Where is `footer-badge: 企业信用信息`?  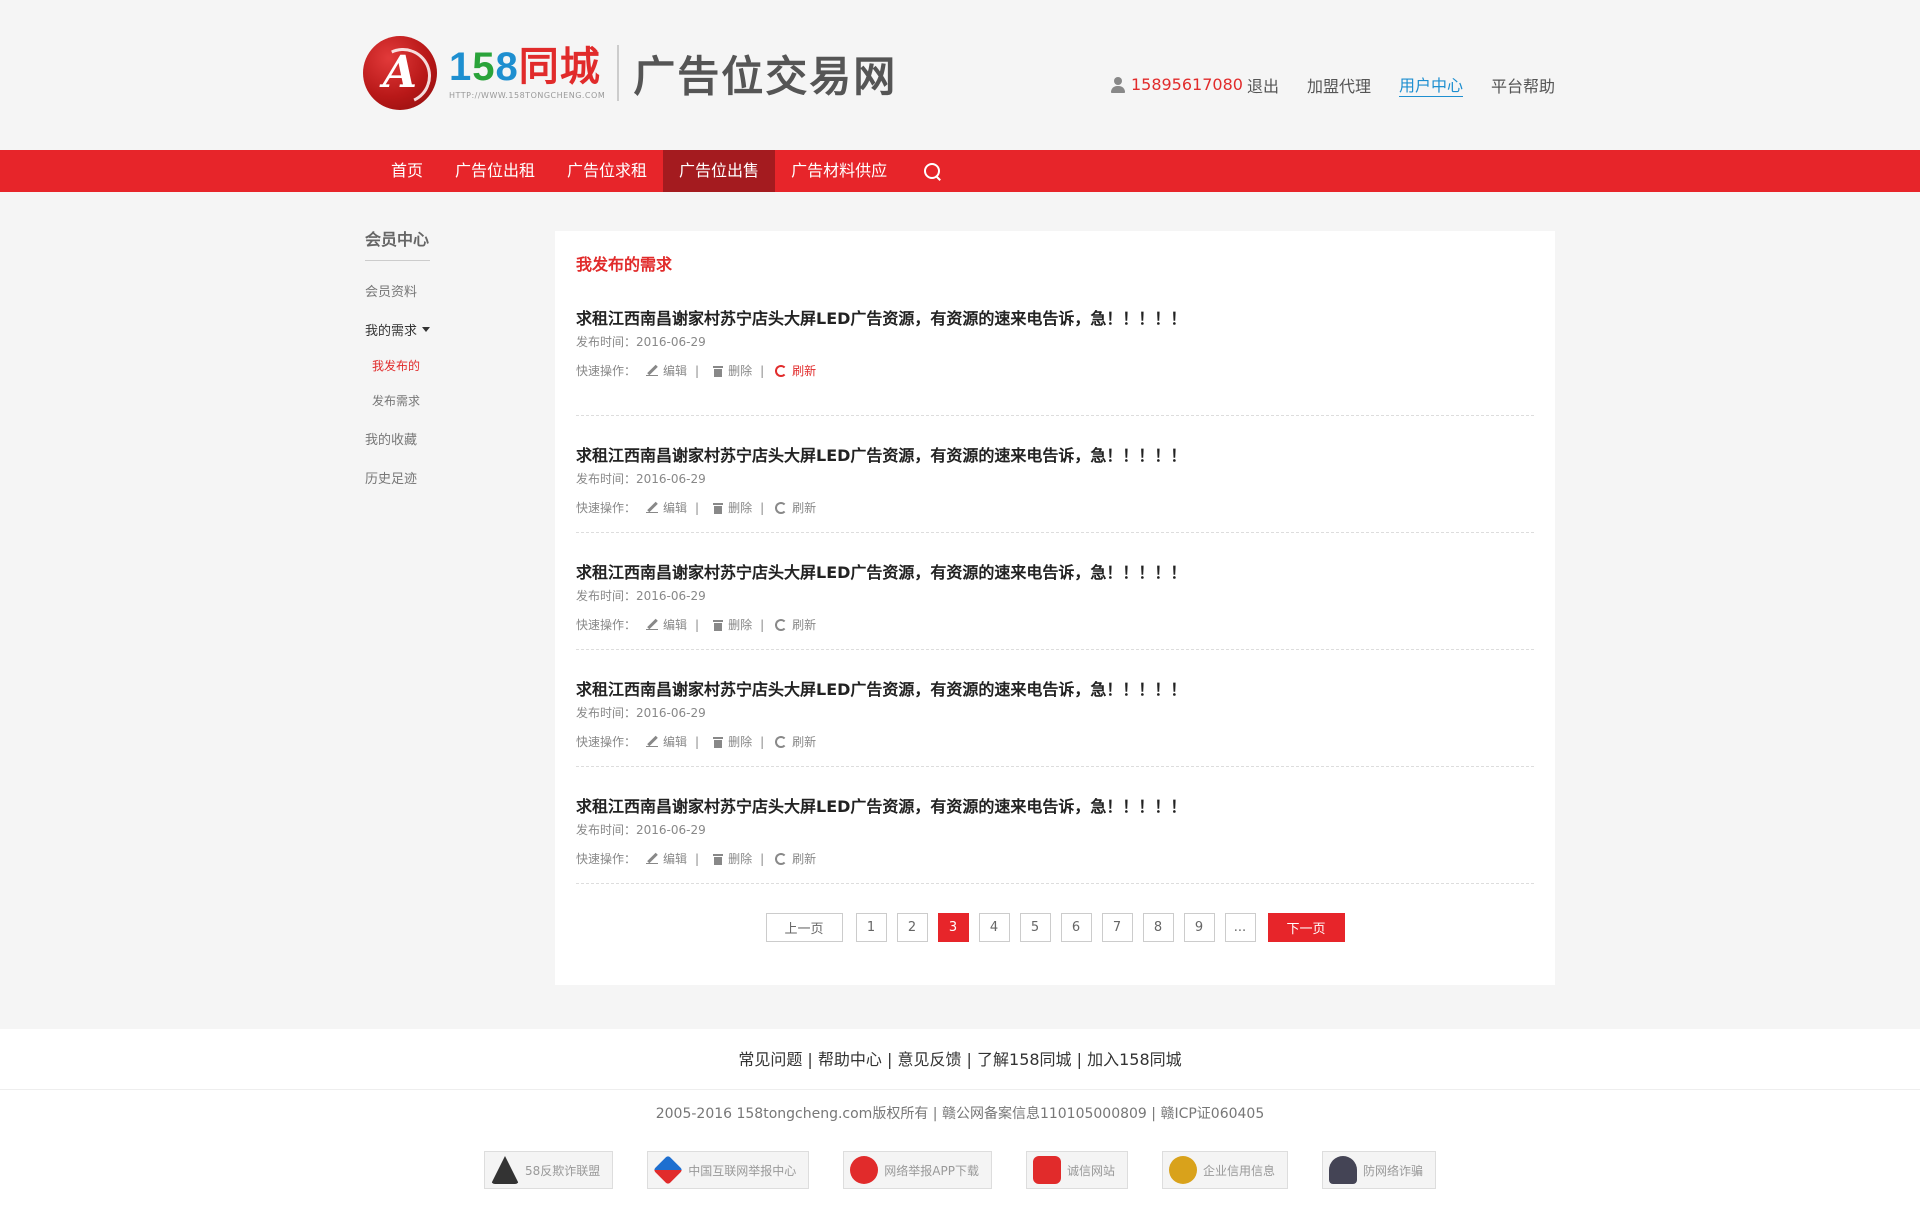
footer-badge: 企业信用信息 is located at coordinates (1224, 1170).